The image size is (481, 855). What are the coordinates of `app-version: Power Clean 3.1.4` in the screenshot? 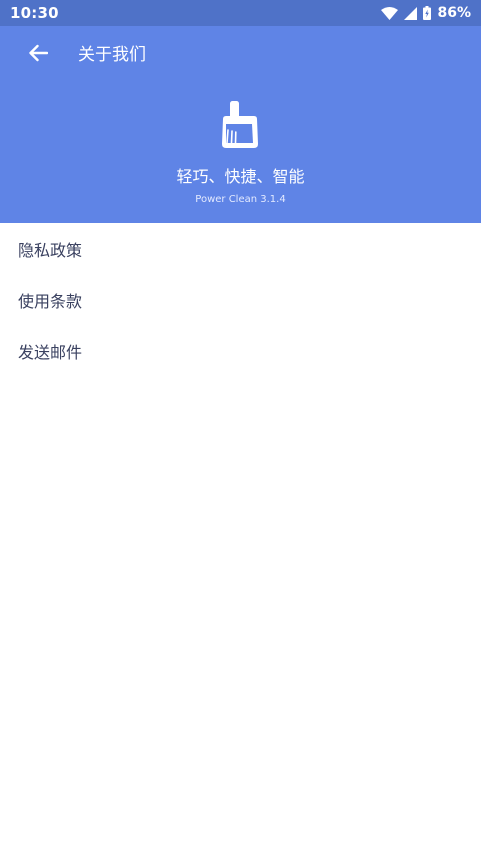 It's located at (240, 199).